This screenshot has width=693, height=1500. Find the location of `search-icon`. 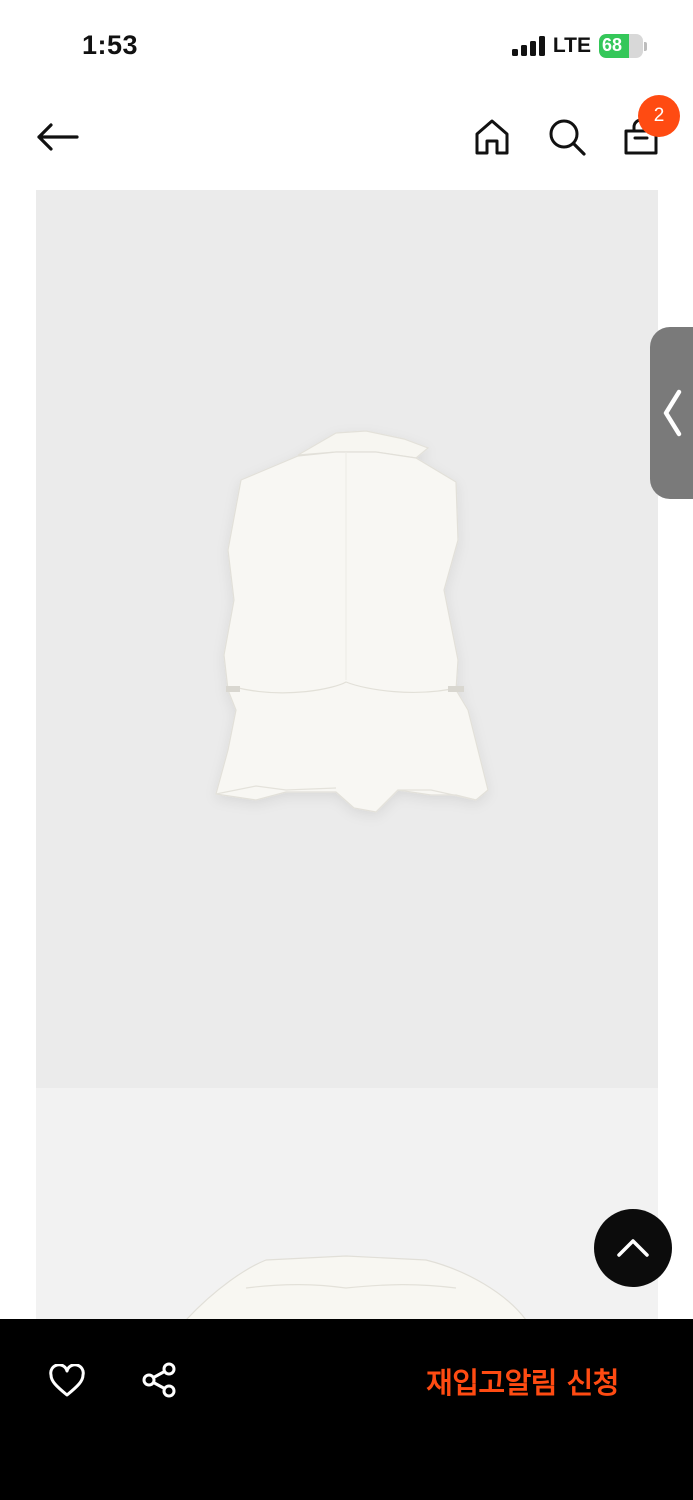

search-icon is located at coordinates (567, 137).